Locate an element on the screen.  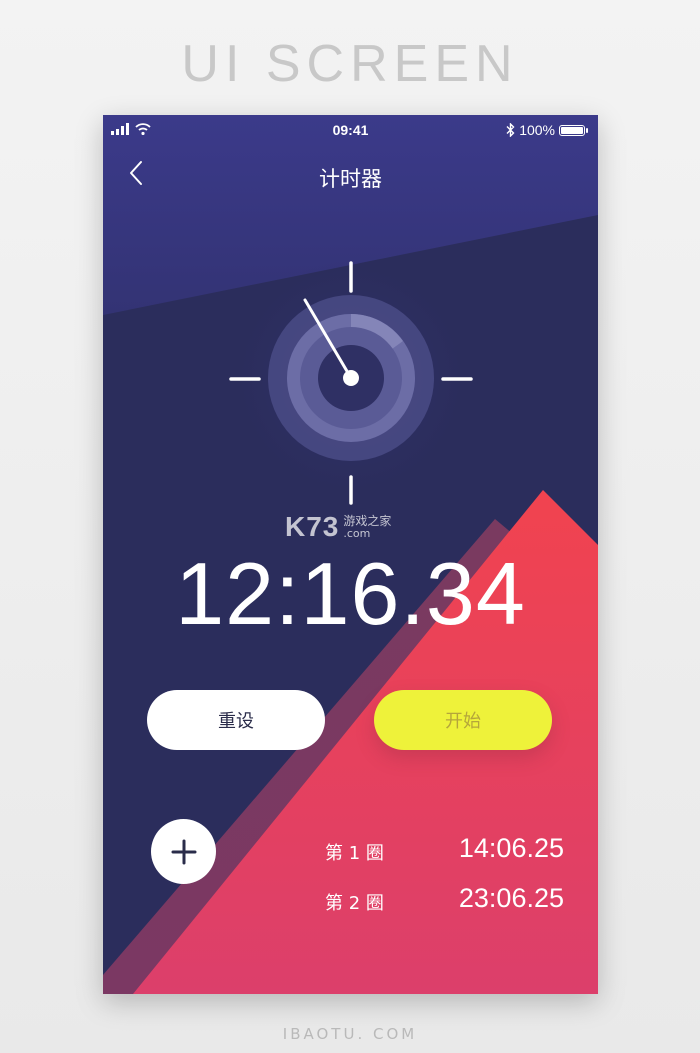
lap-label: 第 1 圈 is located at coordinates (354, 853).